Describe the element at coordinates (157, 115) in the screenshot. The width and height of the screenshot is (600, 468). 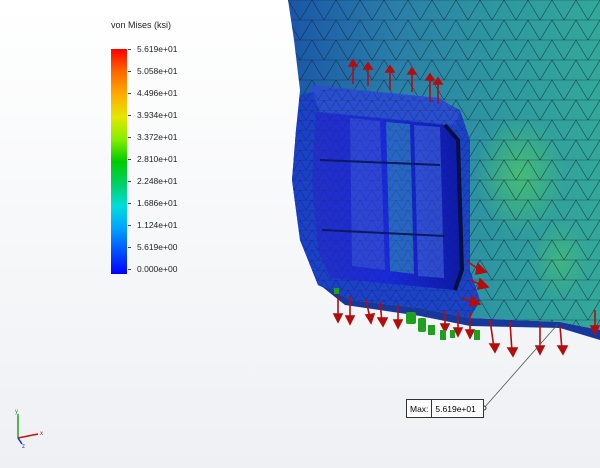
I see `legend-tick-label: 3.934e+01` at that location.